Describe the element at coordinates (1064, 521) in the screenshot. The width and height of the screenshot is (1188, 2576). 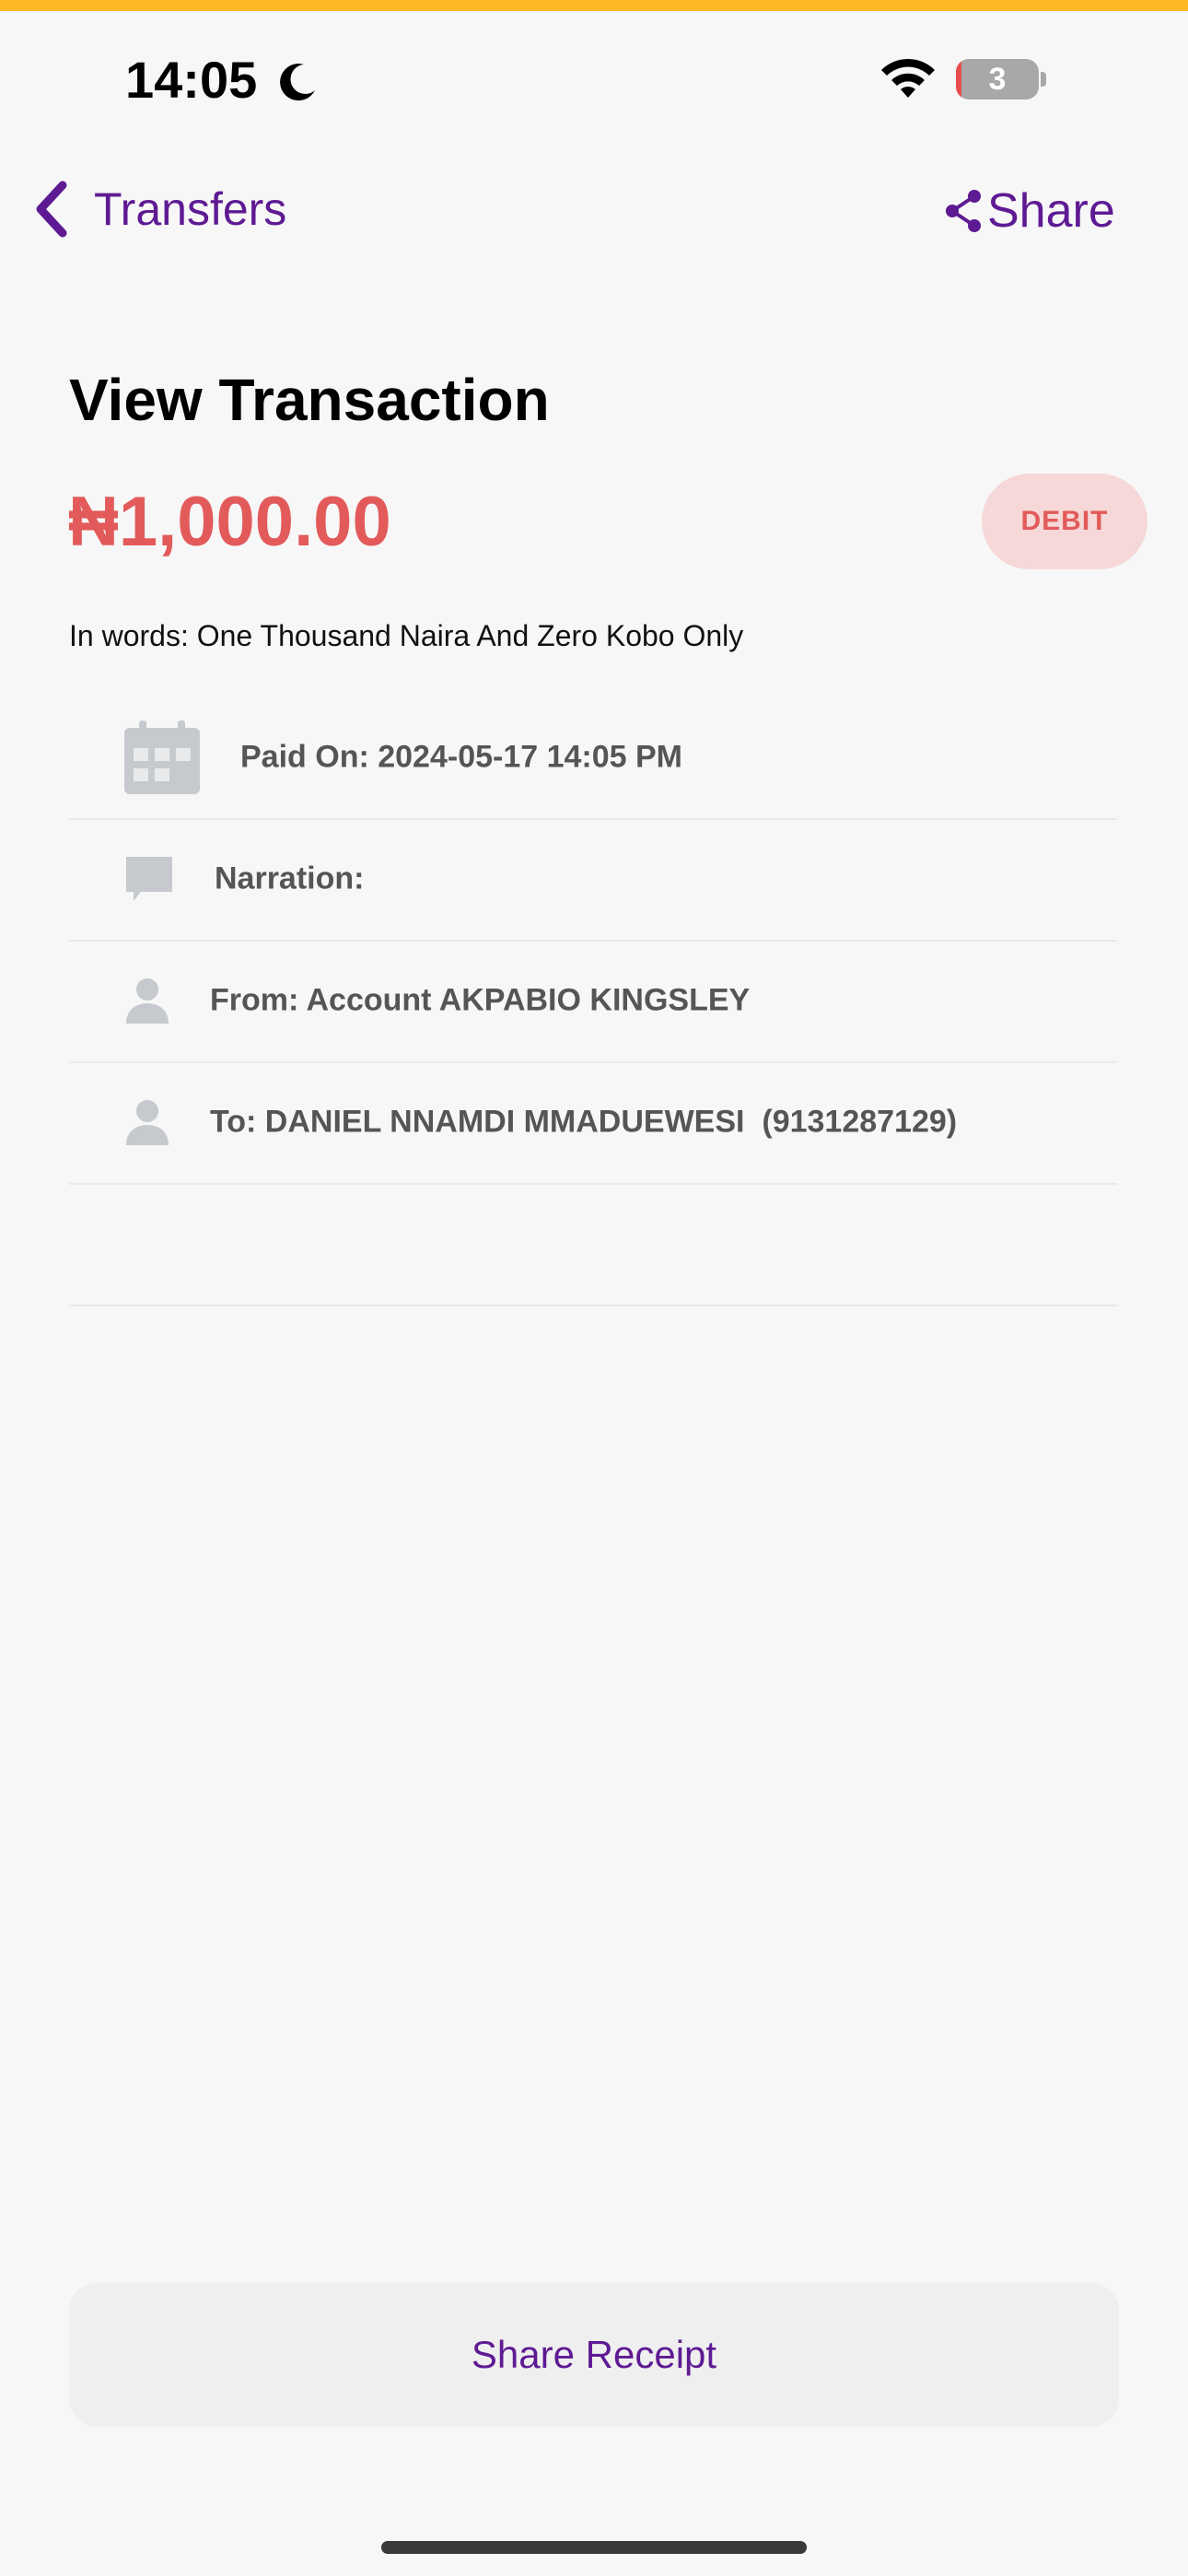
I see `transaction-type-badge: DEBIT` at that location.